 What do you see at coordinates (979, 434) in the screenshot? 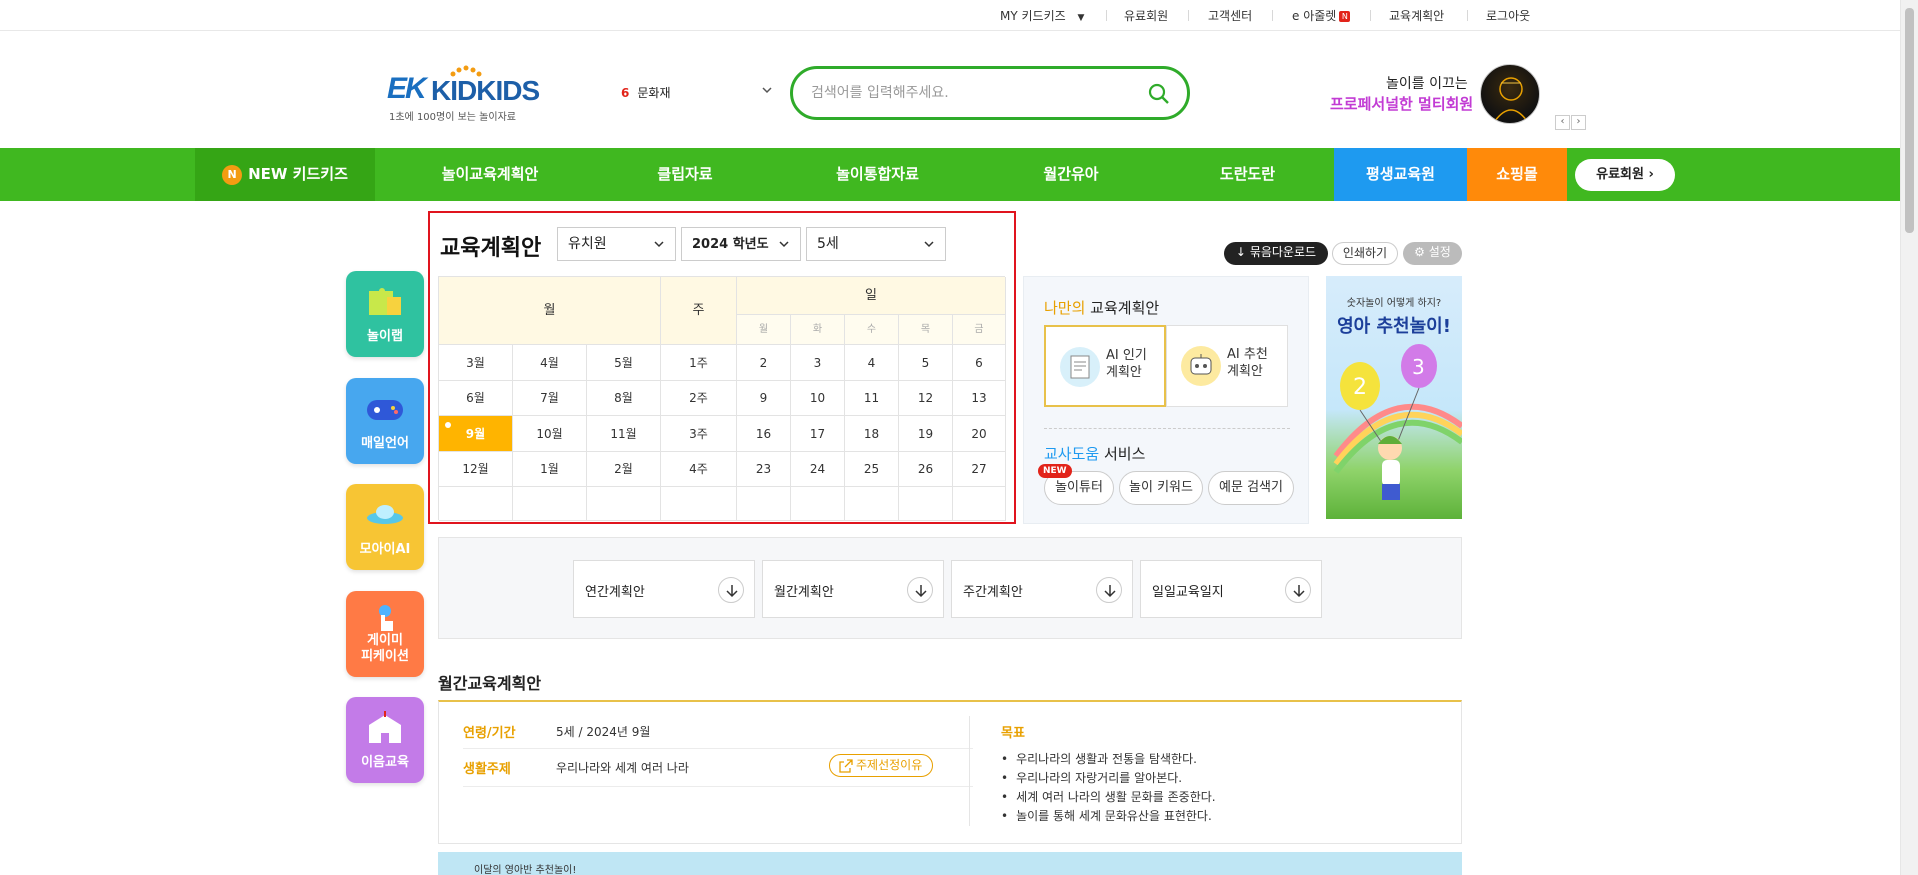
I see `day-cell: 20` at bounding box center [979, 434].